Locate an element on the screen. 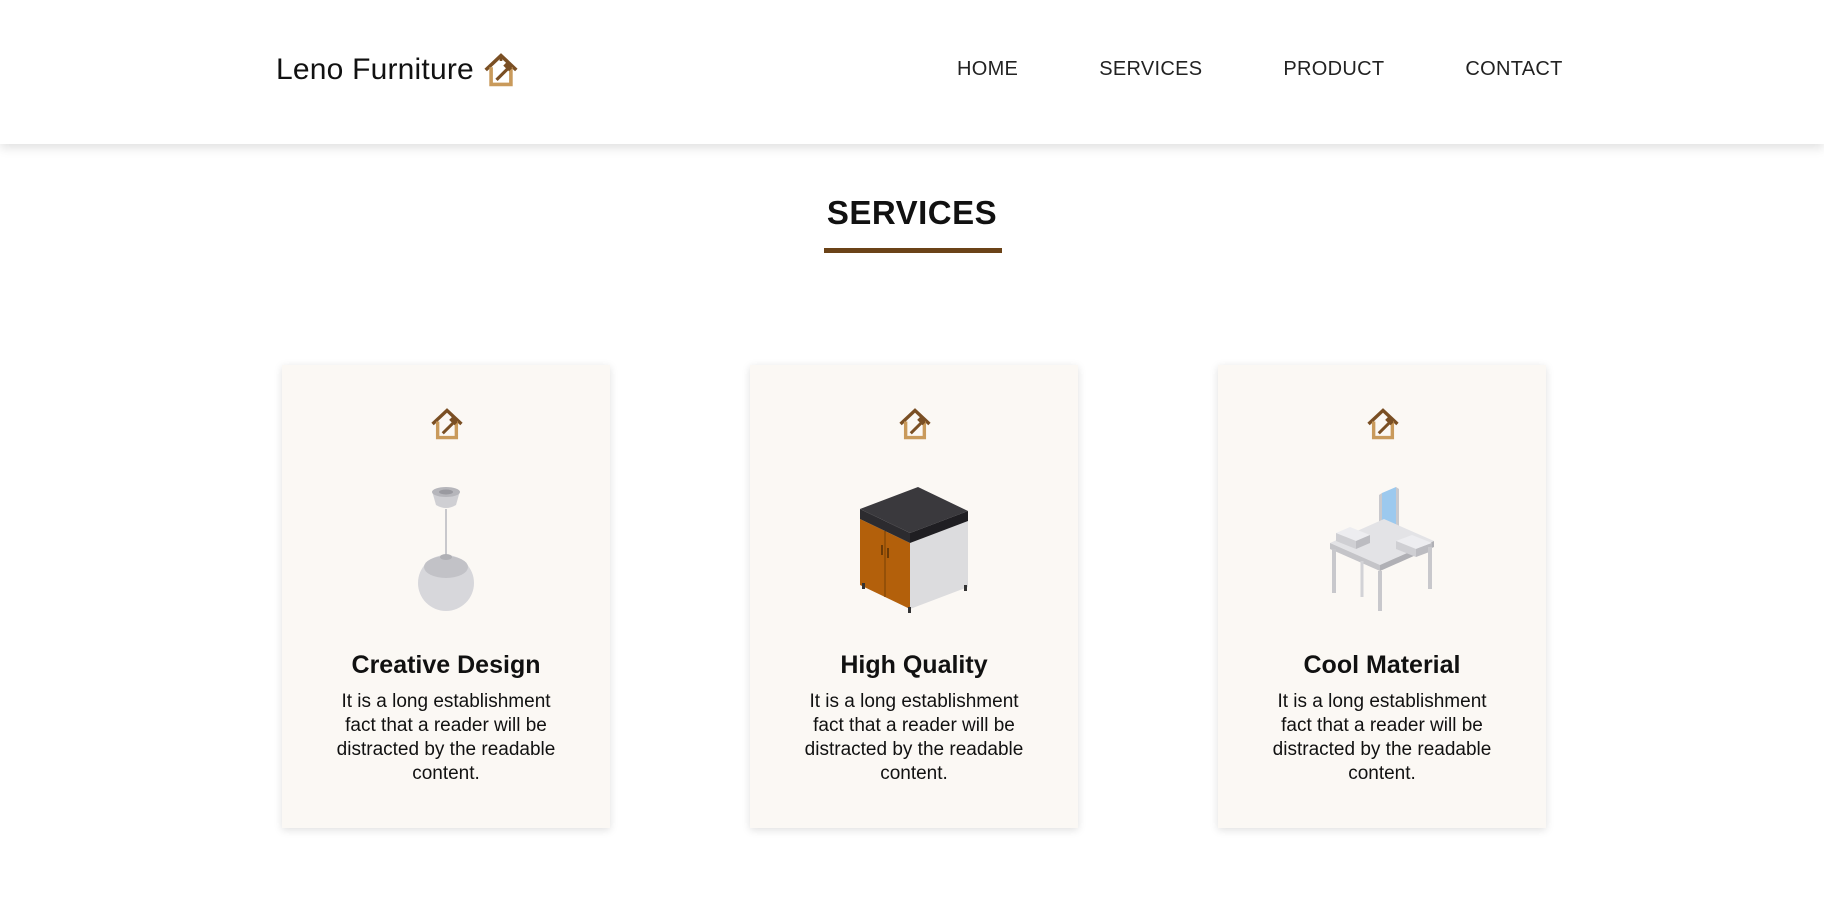 Image resolution: width=1824 pixels, height=900 pixels. card-title: High Quality is located at coordinates (914, 665).